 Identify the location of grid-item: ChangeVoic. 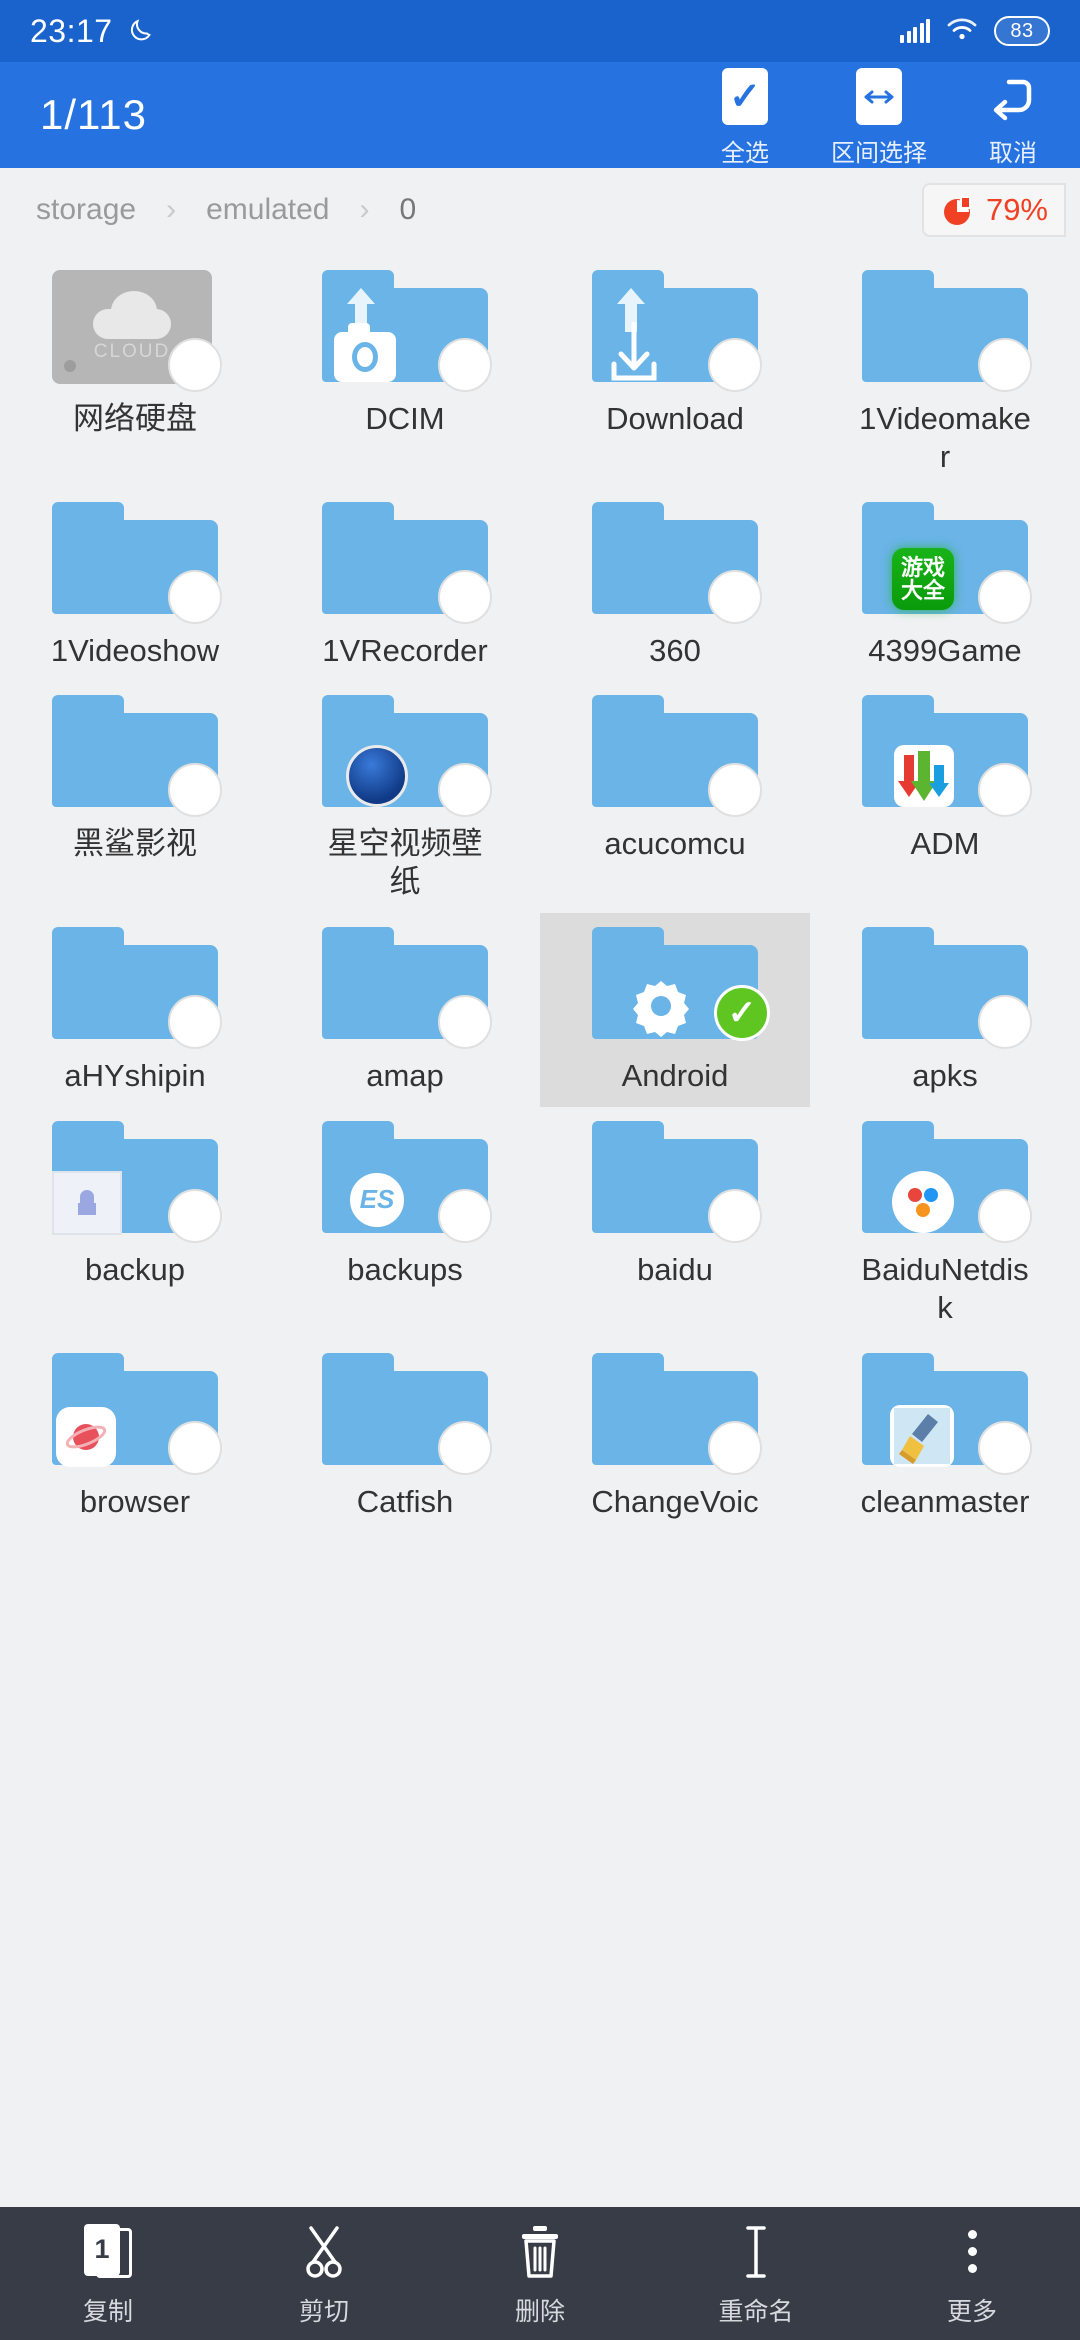
(675, 1436).